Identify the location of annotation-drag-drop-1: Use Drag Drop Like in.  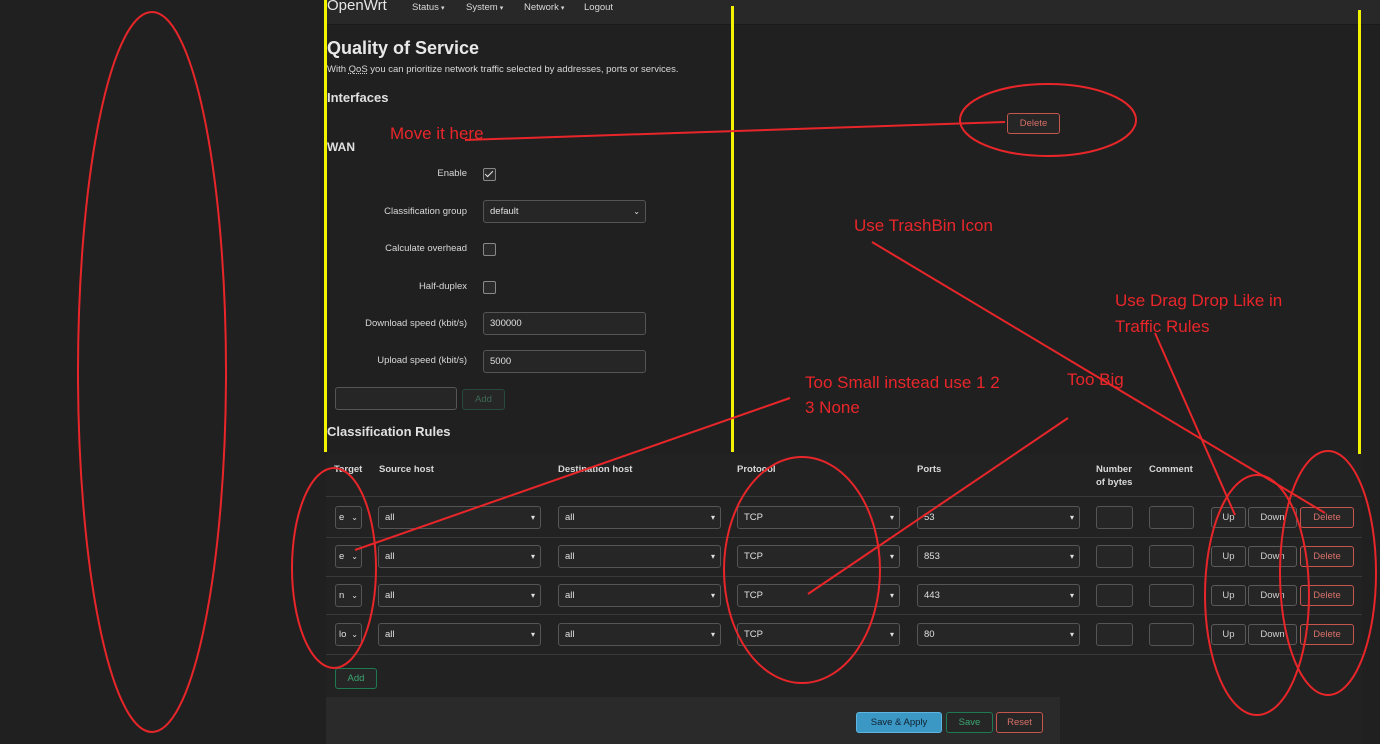
(1199, 300).